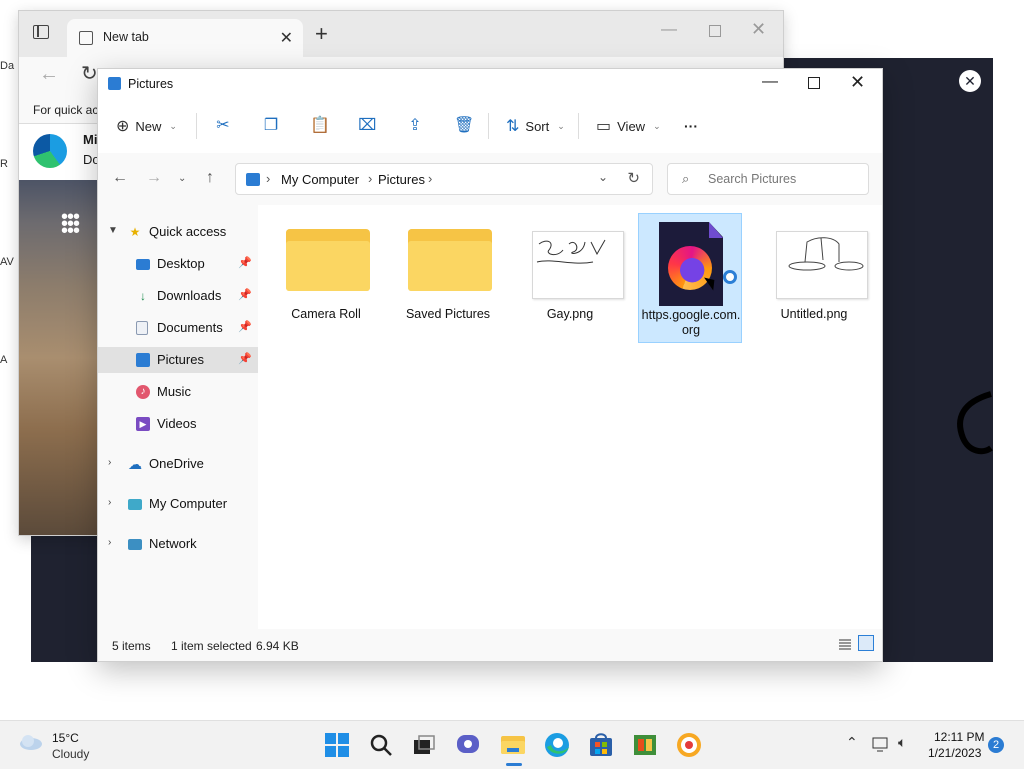 Image resolution: width=1024 pixels, height=769 pixels. What do you see at coordinates (188, 503) in the screenshot?
I see `nav-label: My Computer` at bounding box center [188, 503].